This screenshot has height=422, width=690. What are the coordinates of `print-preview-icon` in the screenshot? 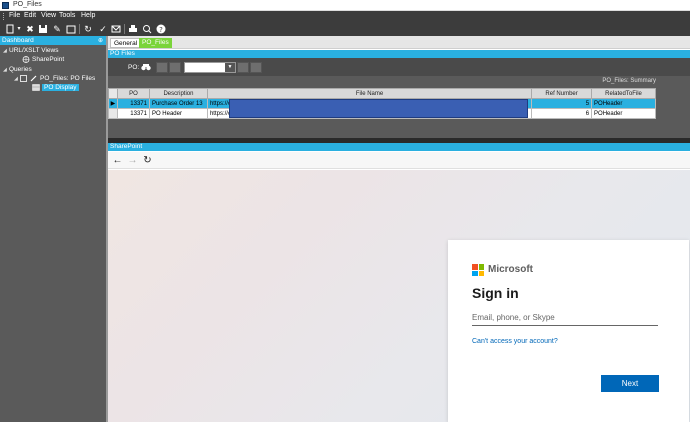 It's located at (147, 29).